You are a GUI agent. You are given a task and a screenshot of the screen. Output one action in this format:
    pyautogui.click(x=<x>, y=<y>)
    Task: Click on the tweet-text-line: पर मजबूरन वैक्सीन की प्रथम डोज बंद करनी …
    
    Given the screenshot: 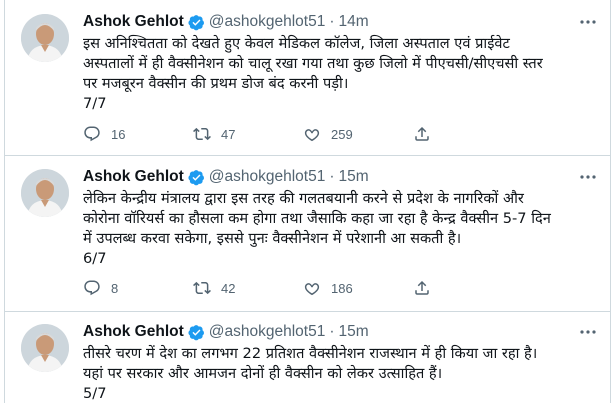 What is the action you would take?
    pyautogui.click(x=216, y=83)
    